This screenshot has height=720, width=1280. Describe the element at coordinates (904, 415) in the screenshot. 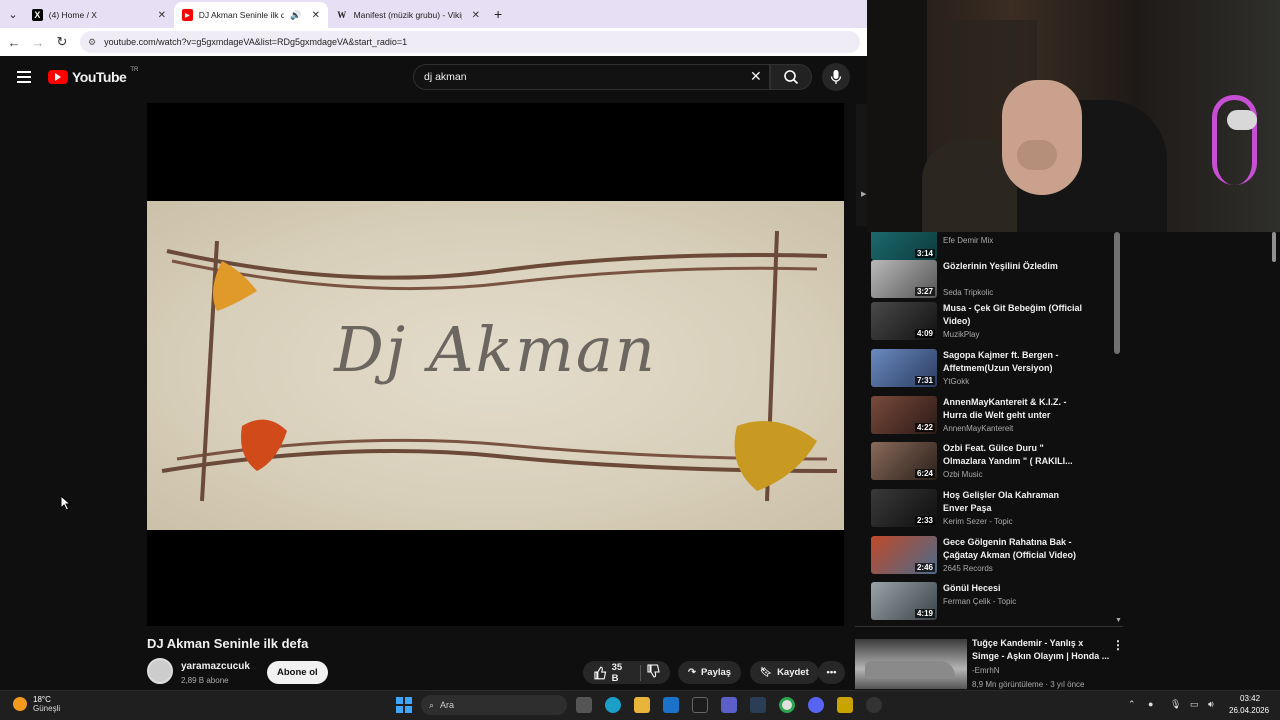

I see `playlist-item-thumbnail: 4:22` at that location.